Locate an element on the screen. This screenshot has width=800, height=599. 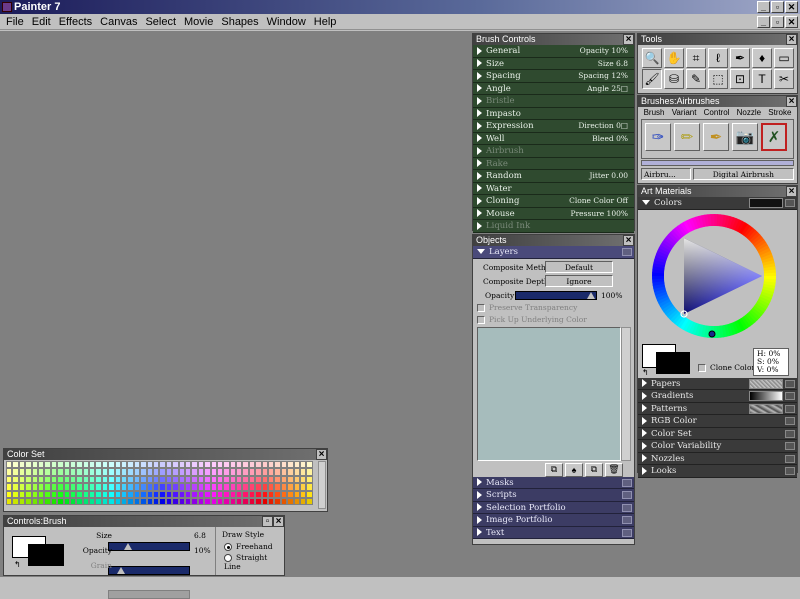
controls-secondary-swatch is located at coordinates (46, 555).